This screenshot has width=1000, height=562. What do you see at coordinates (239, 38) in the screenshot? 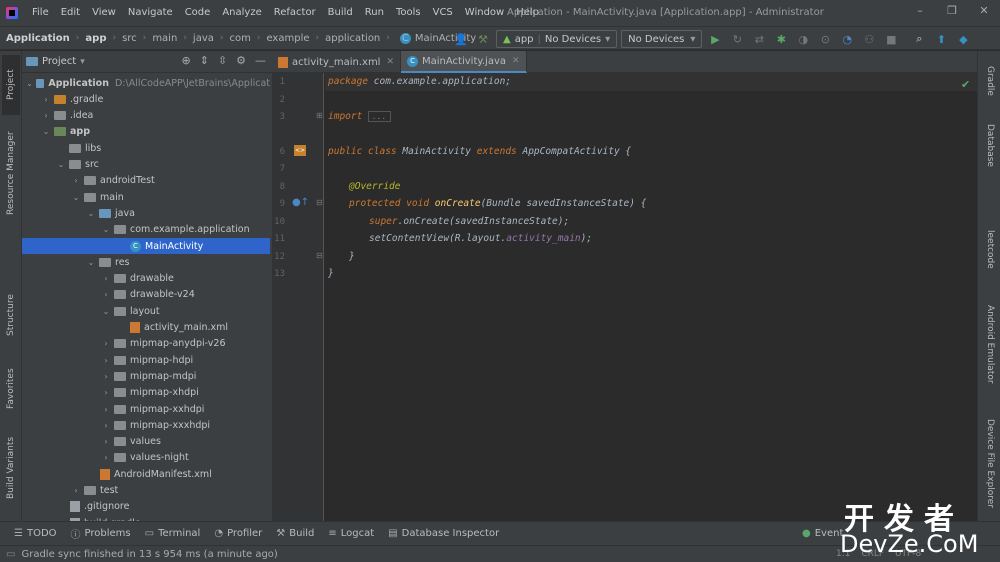
I see `breadcrumb-com: com` at bounding box center [239, 38].